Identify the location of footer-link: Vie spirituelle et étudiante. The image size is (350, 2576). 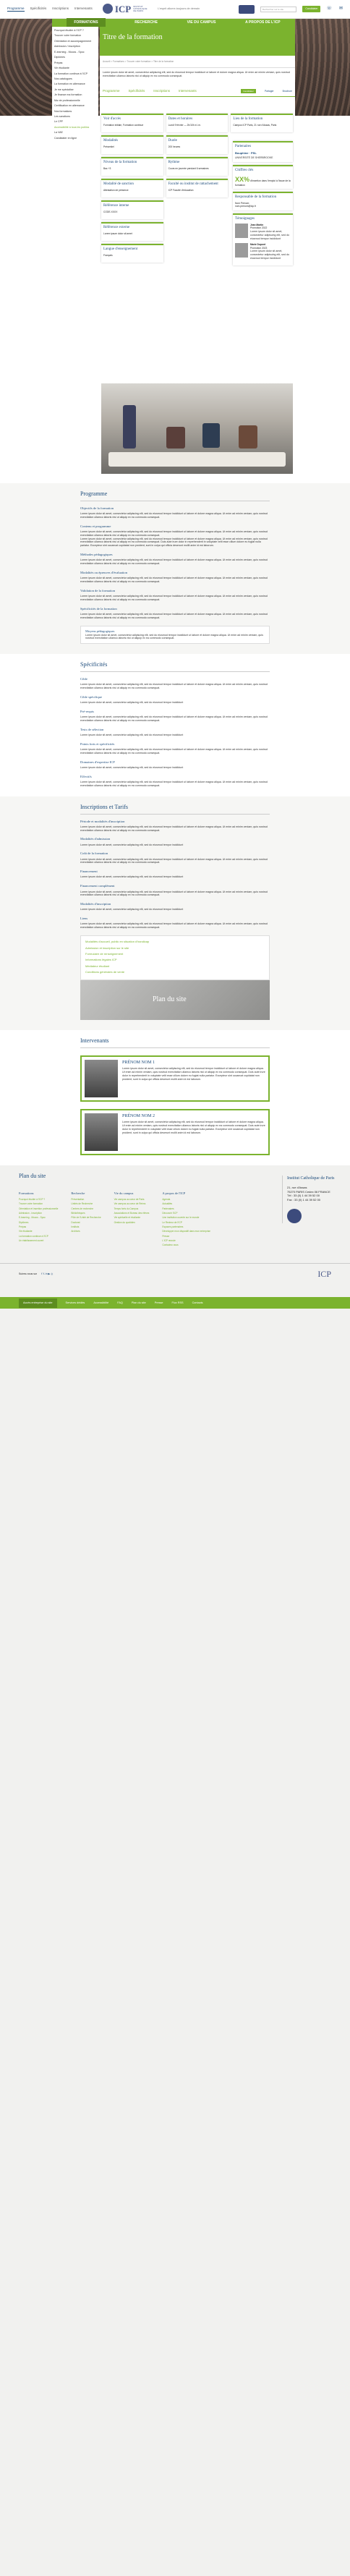
(132, 1217).